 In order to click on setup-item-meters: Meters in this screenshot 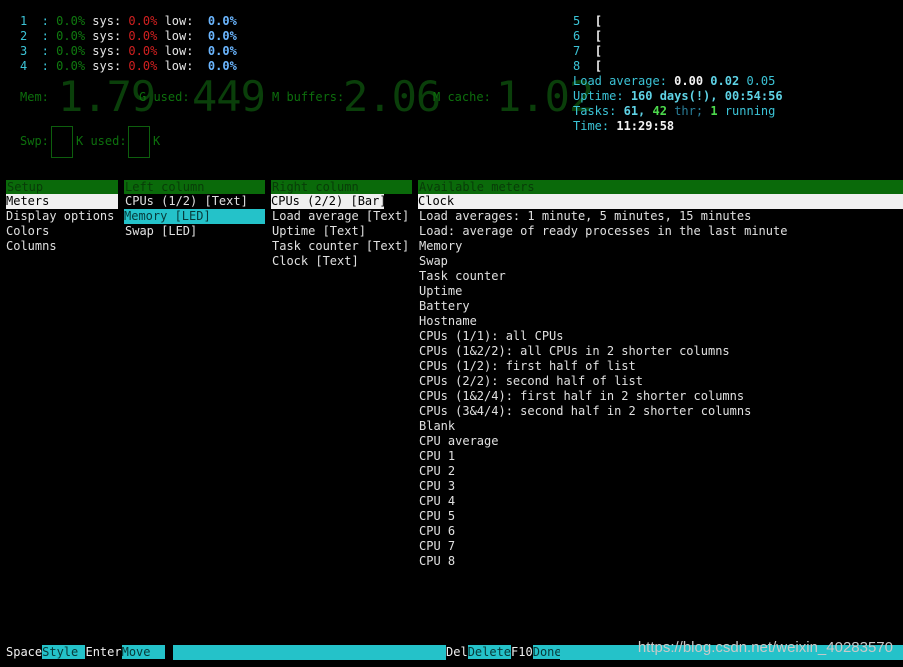, I will do `click(62, 201)`.